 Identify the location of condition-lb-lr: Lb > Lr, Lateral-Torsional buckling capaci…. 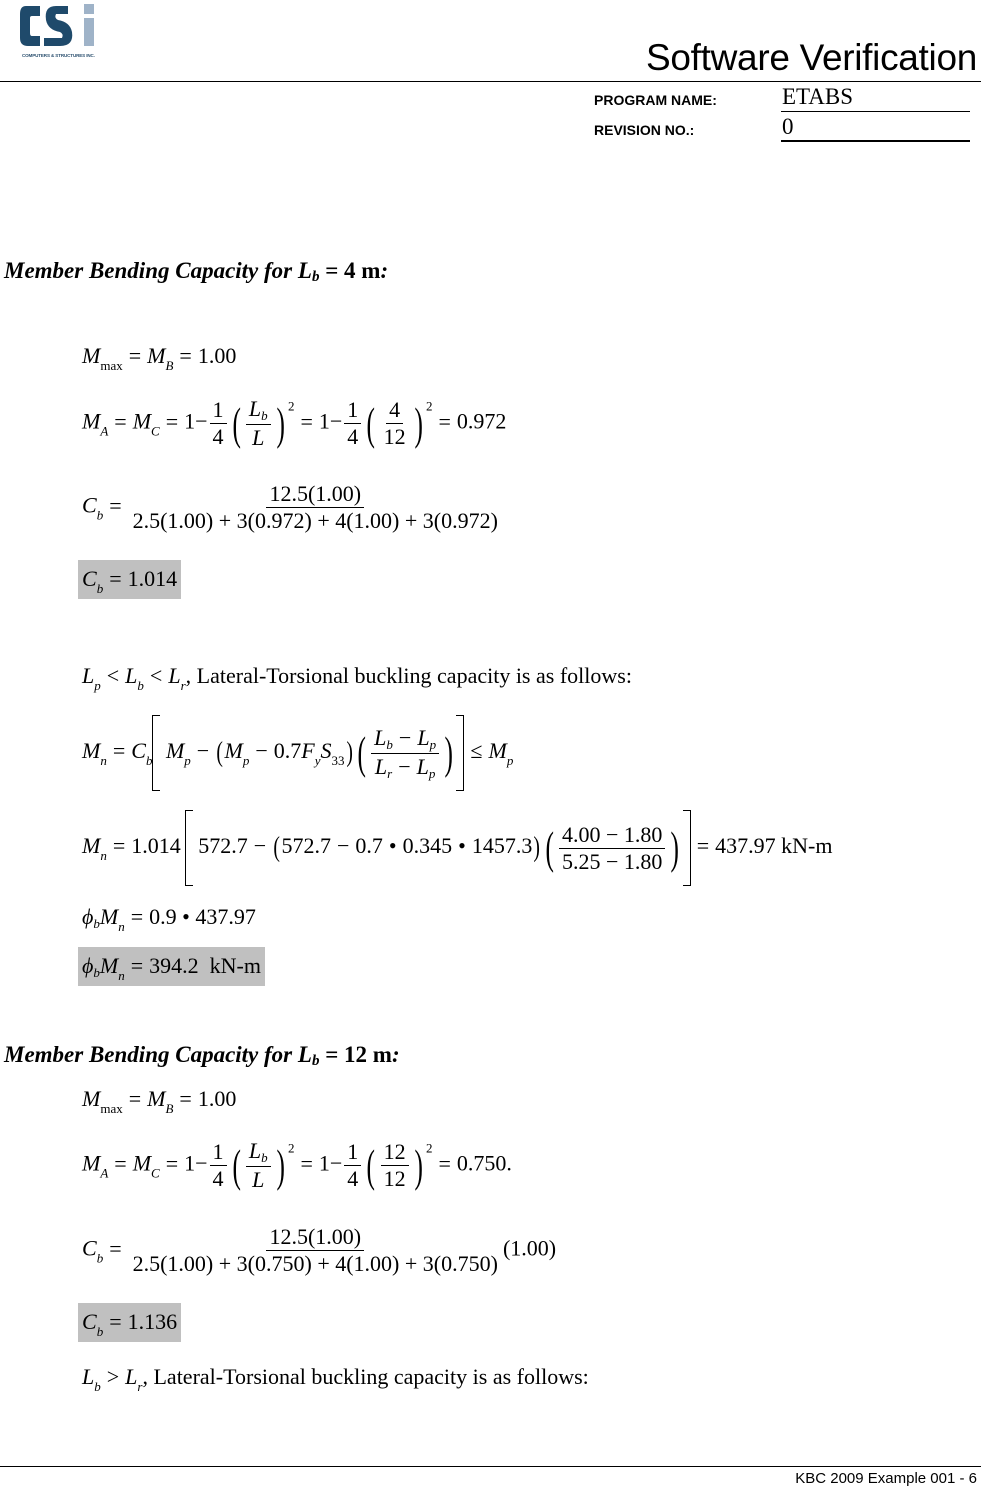
(335, 1379).